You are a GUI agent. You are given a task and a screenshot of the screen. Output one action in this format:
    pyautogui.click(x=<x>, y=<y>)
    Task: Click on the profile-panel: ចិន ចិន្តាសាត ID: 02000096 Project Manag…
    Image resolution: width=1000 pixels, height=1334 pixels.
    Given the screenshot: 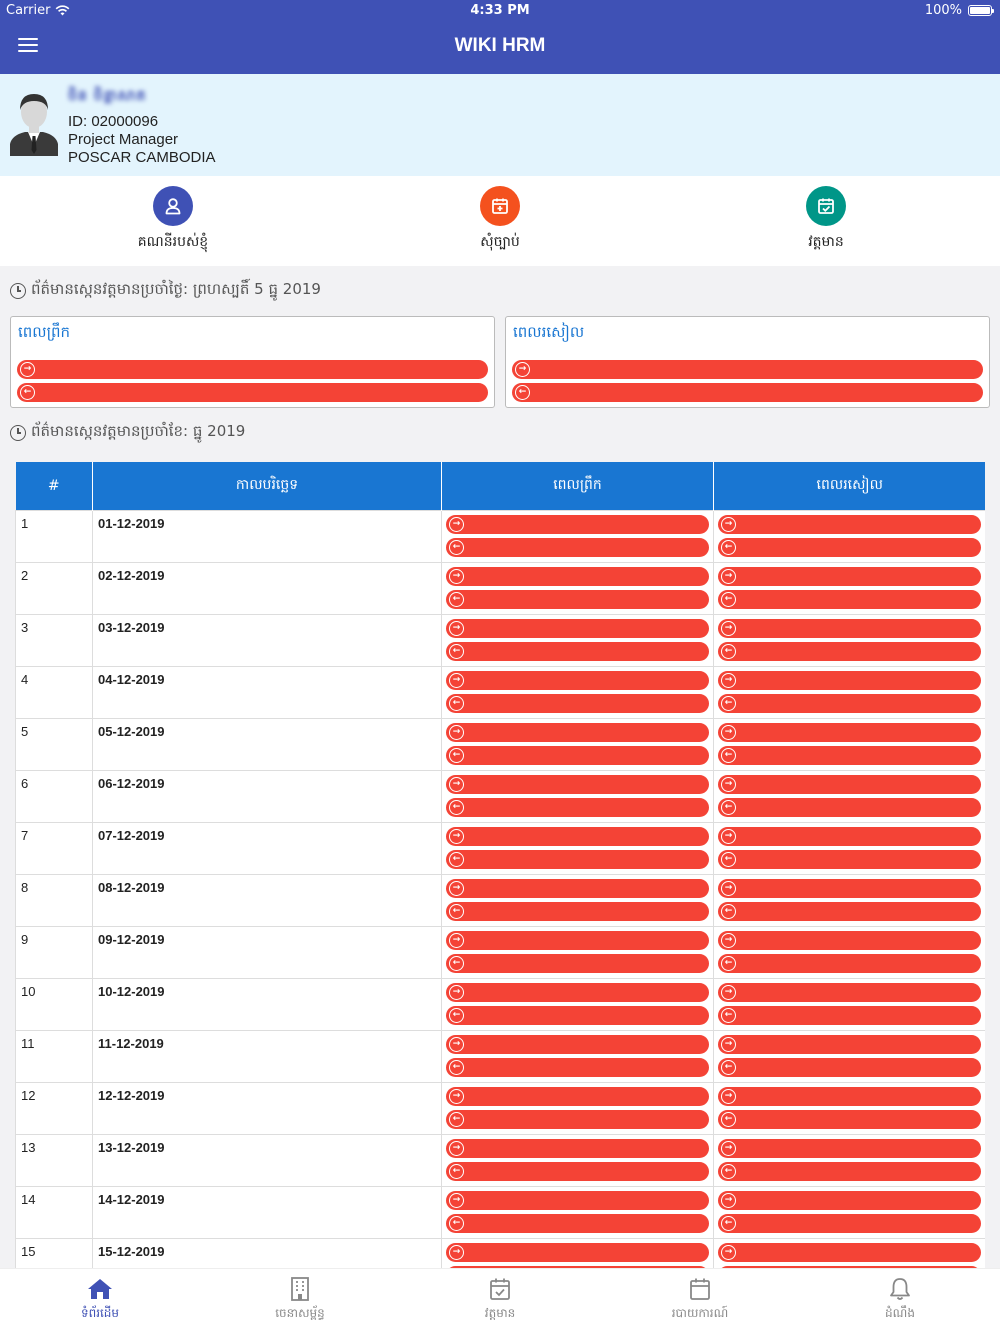 What is the action you would take?
    pyautogui.click(x=500, y=125)
    